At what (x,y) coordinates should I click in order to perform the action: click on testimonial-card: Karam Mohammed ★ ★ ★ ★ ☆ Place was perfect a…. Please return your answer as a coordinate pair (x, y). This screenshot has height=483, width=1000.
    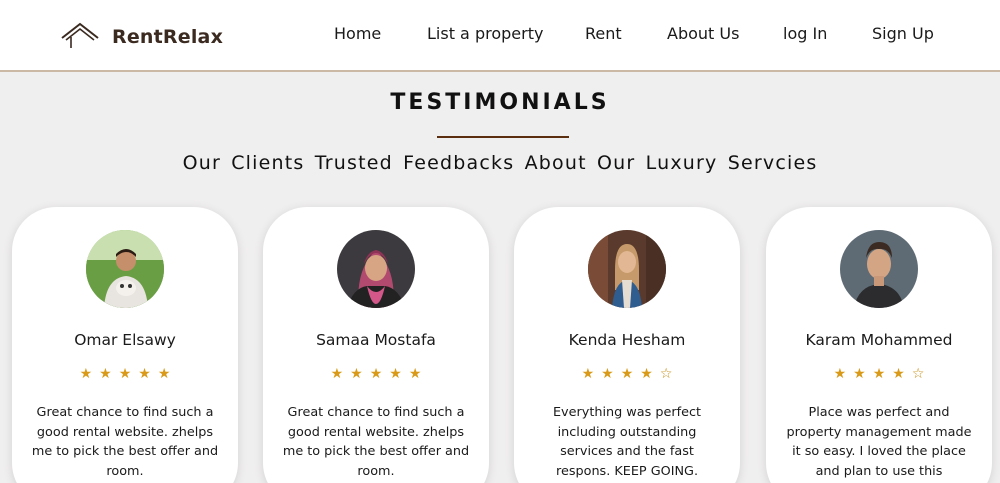
    Looking at the image, I should click on (879, 345).